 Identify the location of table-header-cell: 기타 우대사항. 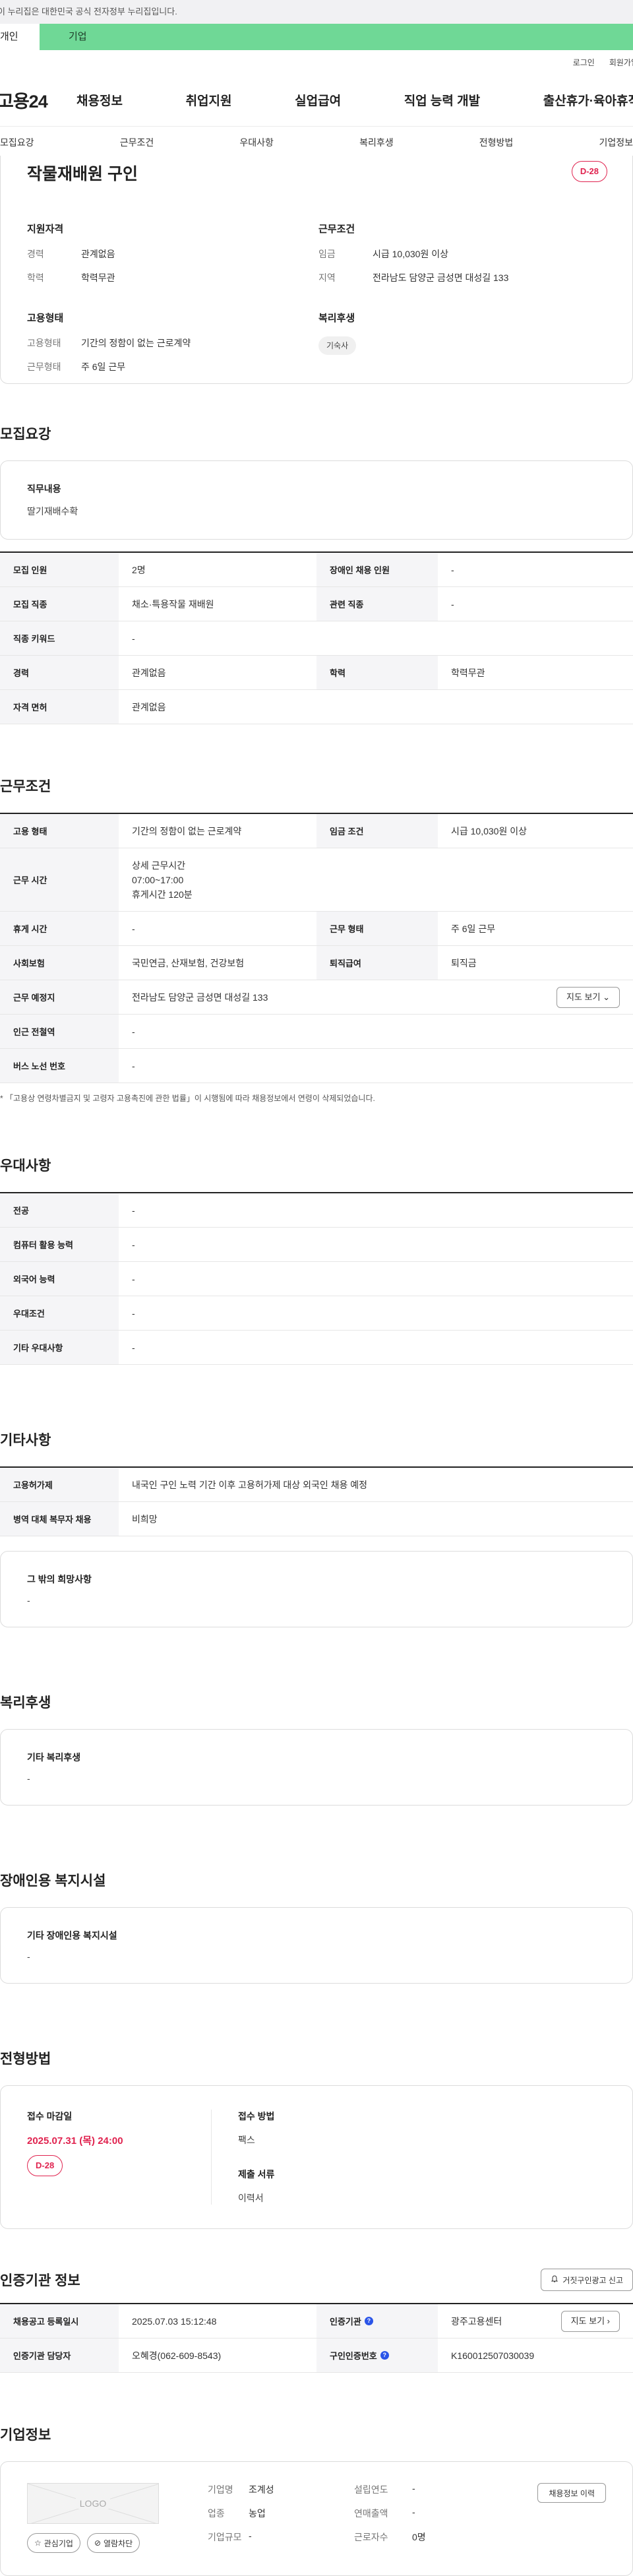
(59, 1347).